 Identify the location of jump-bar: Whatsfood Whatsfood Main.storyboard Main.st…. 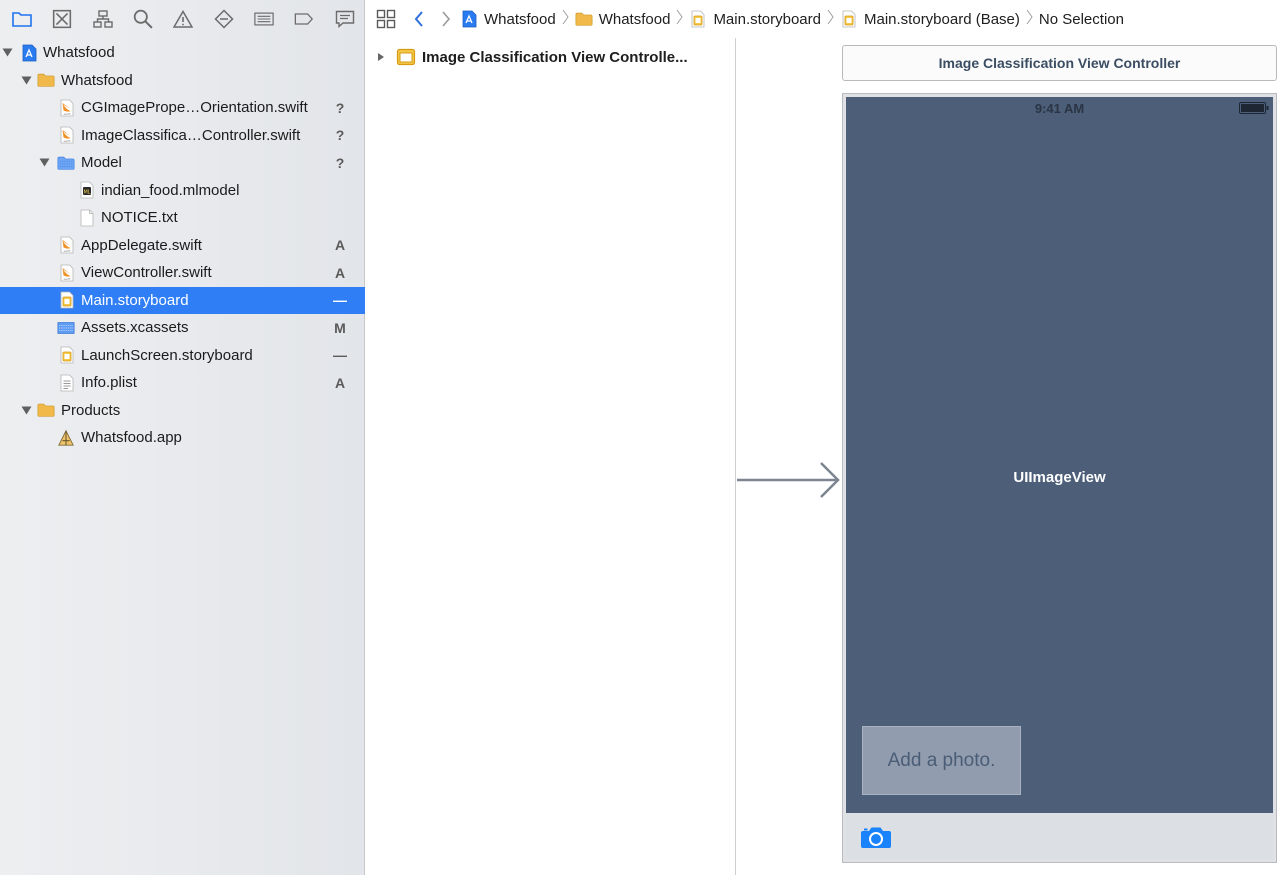
(826, 19).